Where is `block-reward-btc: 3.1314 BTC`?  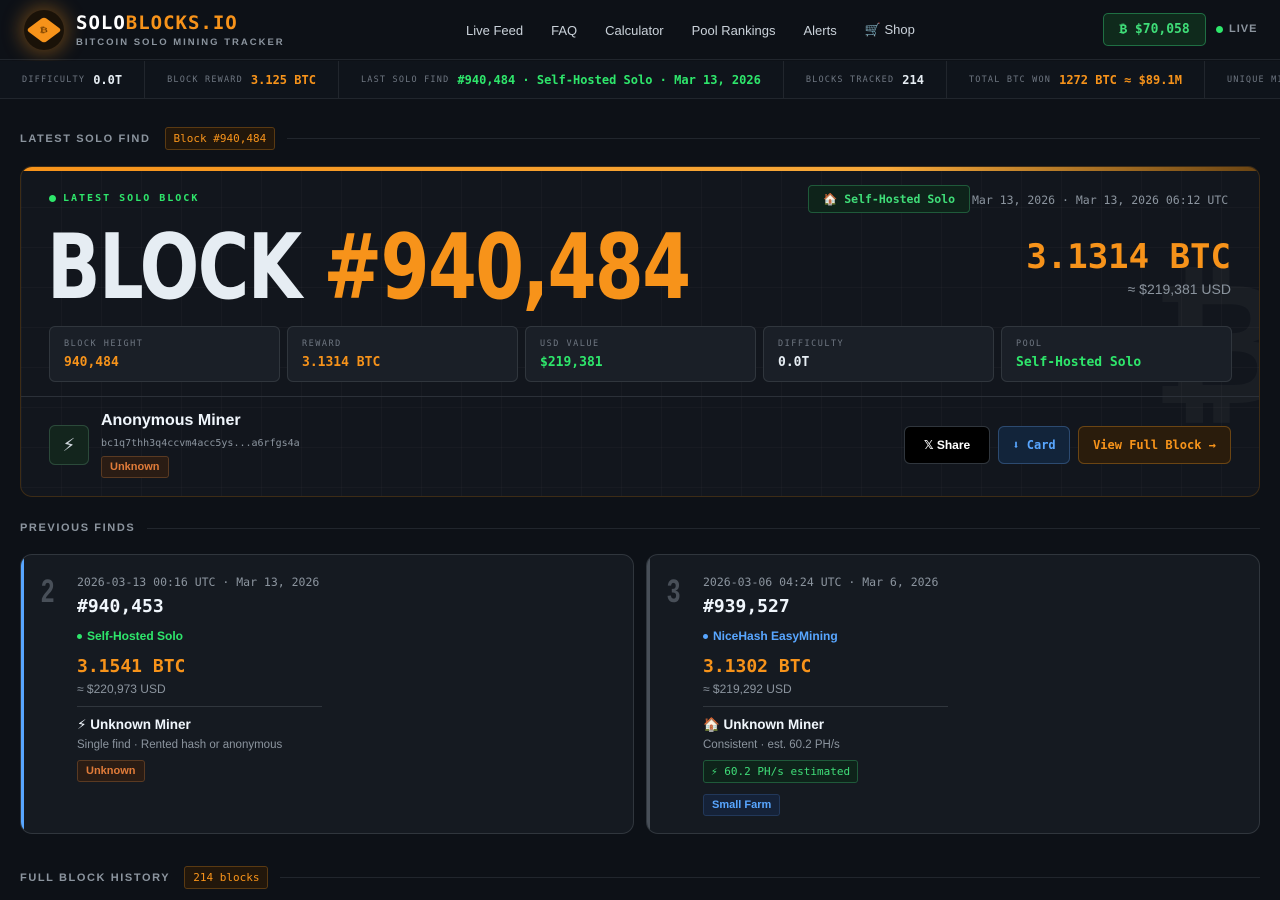
block-reward-btc: 3.1314 BTC is located at coordinates (1128, 257).